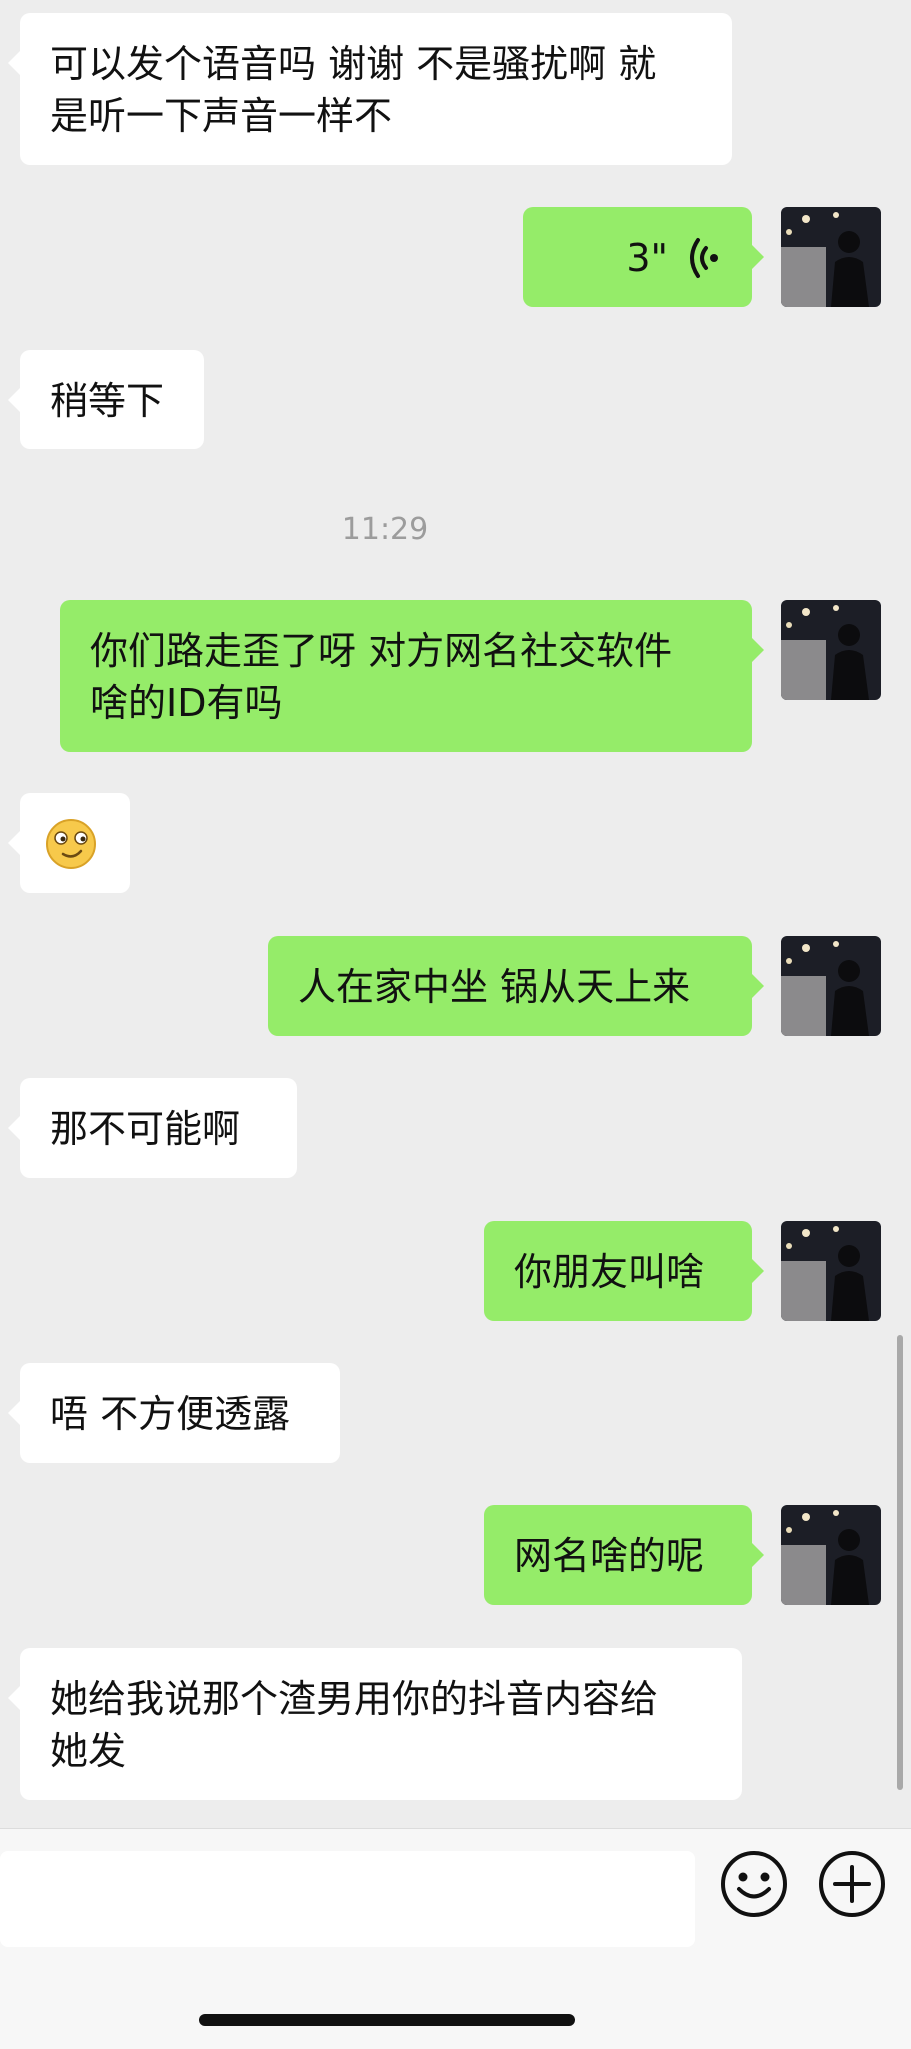 The height and width of the screenshot is (2049, 911). What do you see at coordinates (609, 1556) in the screenshot?
I see `message-text-line: 网名啥的呢` at bounding box center [609, 1556].